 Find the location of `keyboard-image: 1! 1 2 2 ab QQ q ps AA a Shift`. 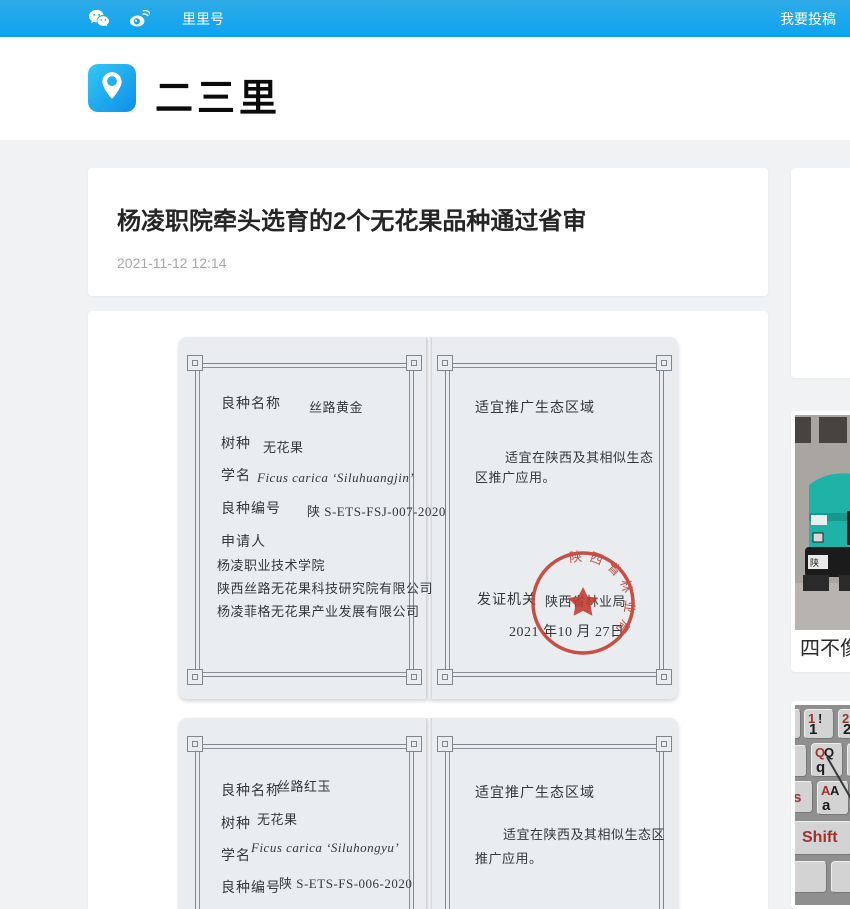

keyboard-image: 1! 1 2 2 ab QQ q ps AA a Shift is located at coordinates (822, 805).